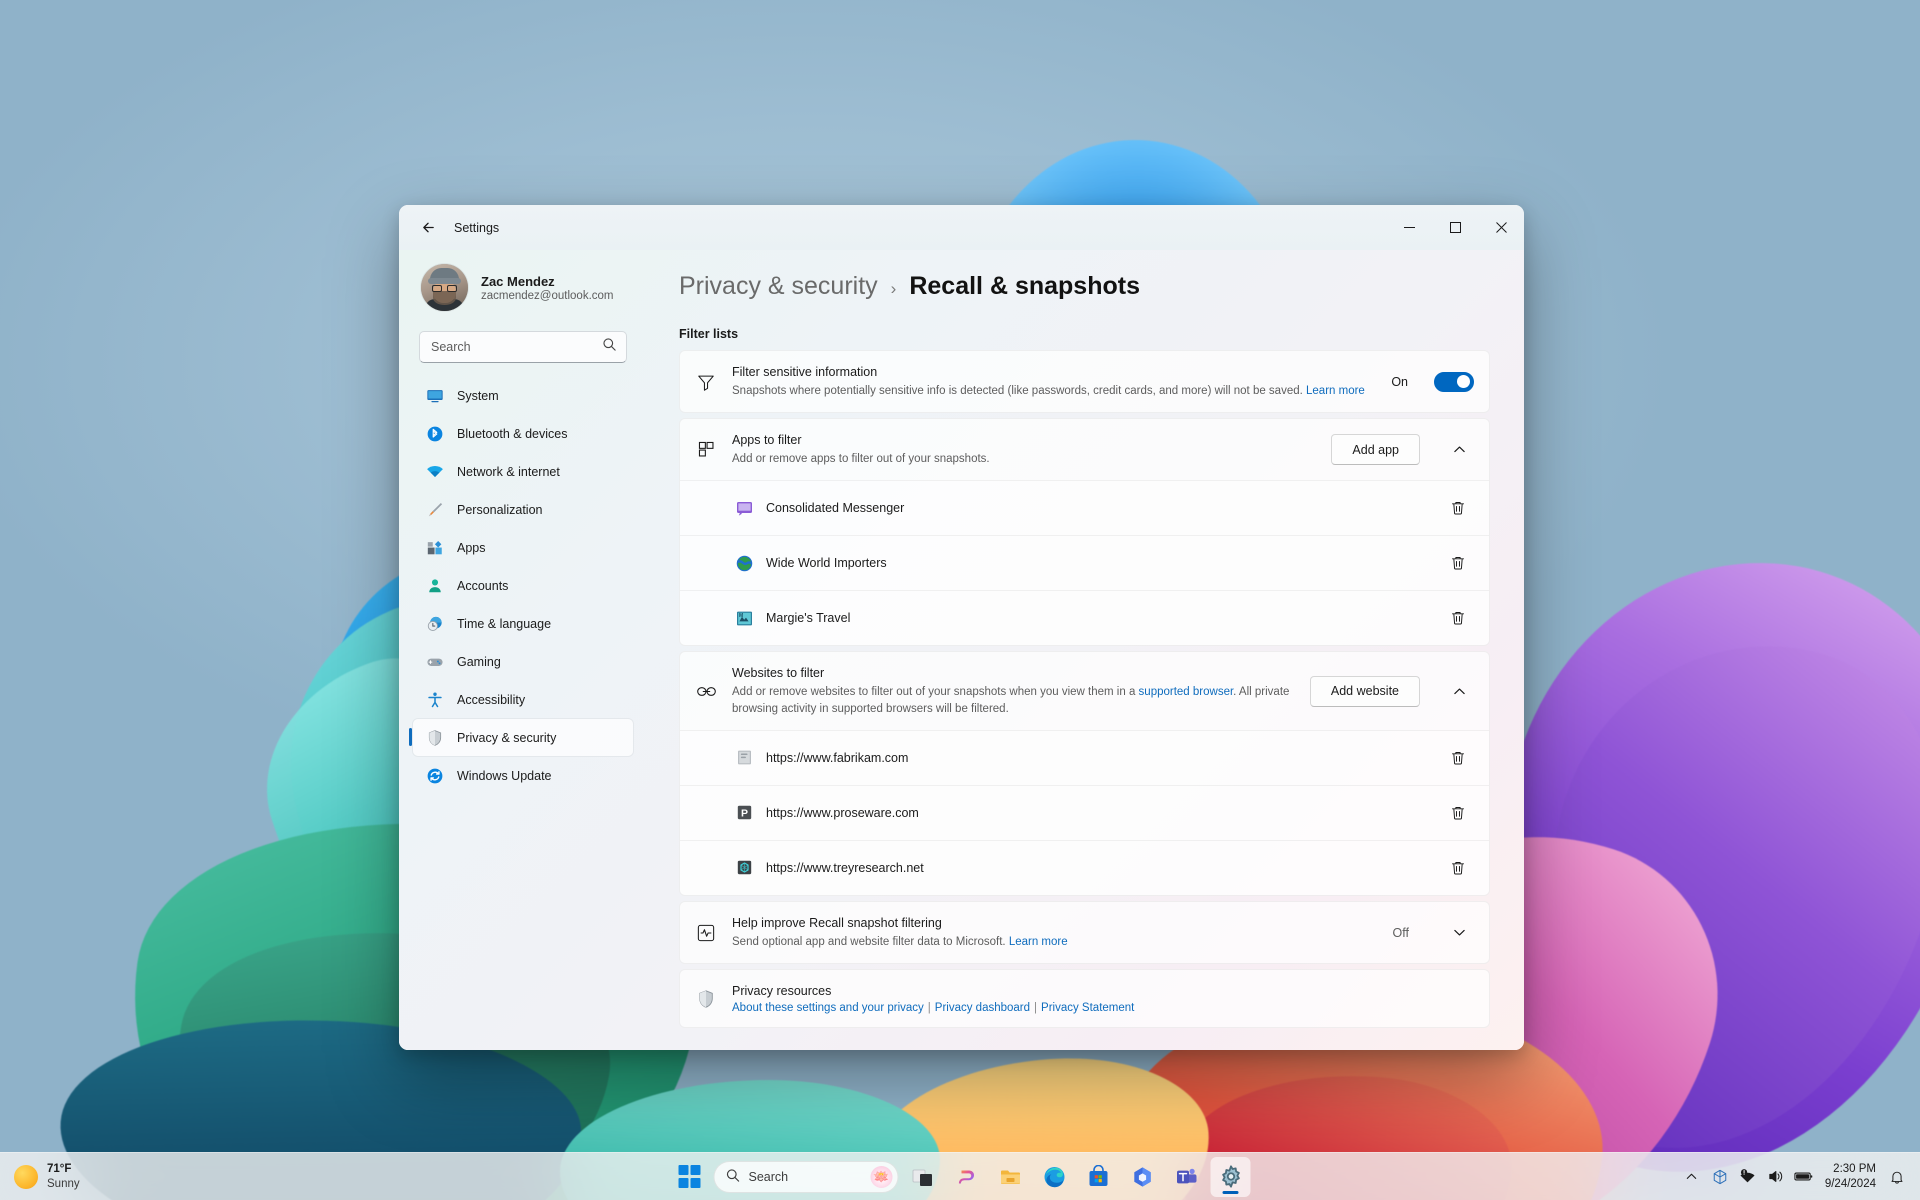 The image size is (1920, 1200). What do you see at coordinates (523, 699) in the screenshot?
I see `sidebar-item-accessibility: Accessibility` at bounding box center [523, 699].